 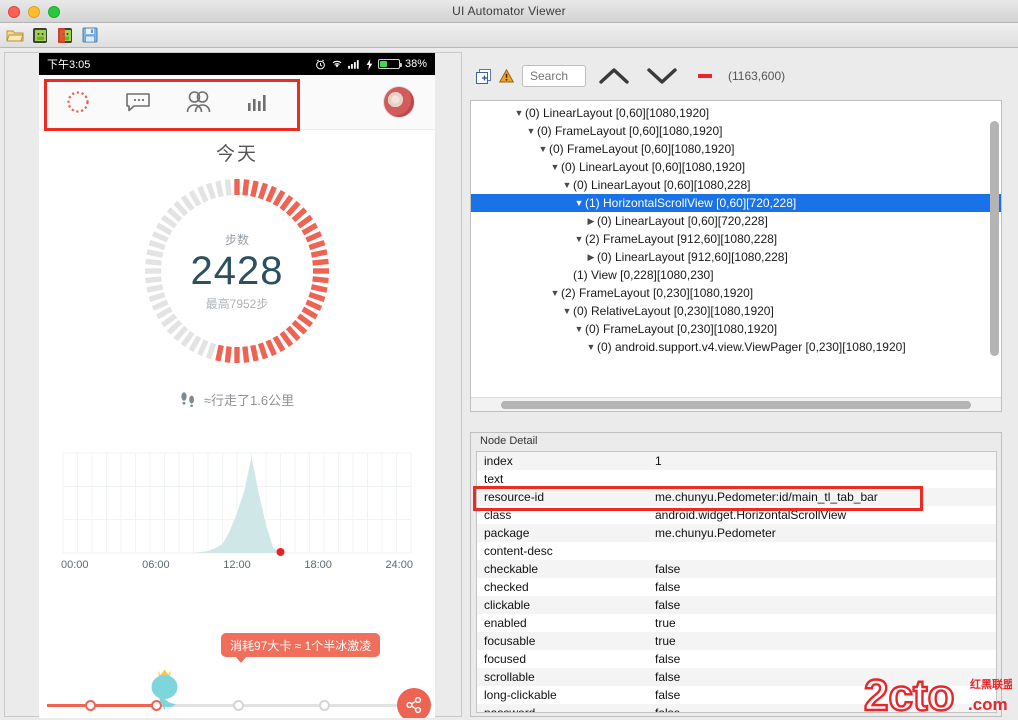 I want to click on tree-vertical-scrollbar, so click(x=994, y=238).